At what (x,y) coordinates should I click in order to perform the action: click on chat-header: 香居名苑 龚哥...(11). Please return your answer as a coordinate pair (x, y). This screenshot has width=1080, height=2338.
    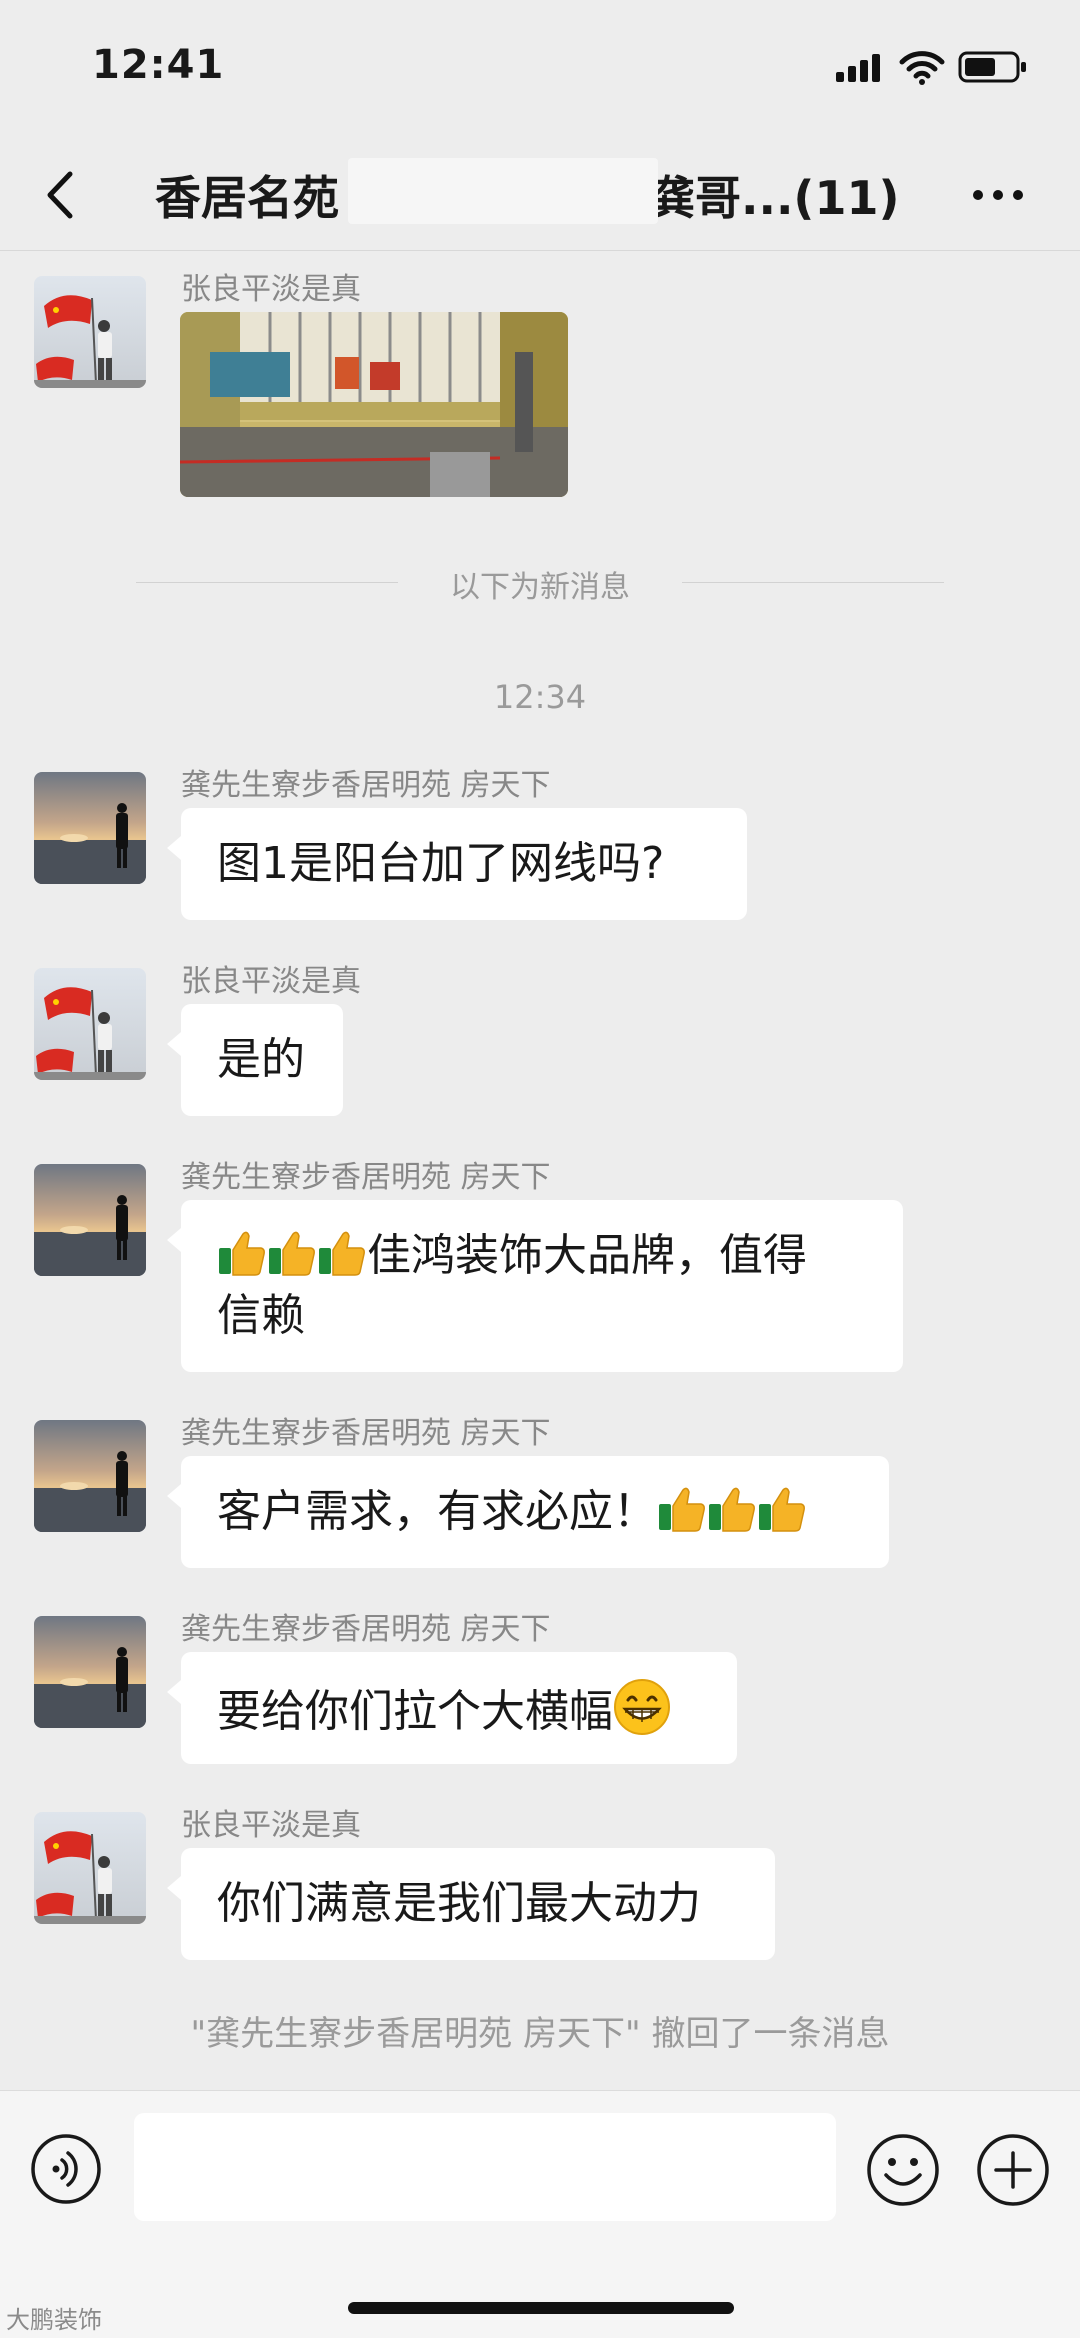
    Looking at the image, I should click on (540, 195).